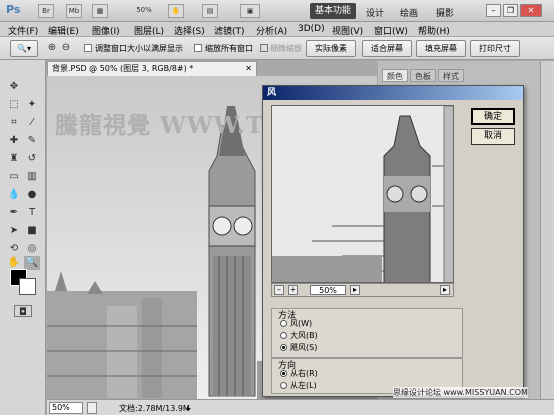  Describe the element at coordinates (283, 323) in the screenshot. I see `radio-wind` at that location.